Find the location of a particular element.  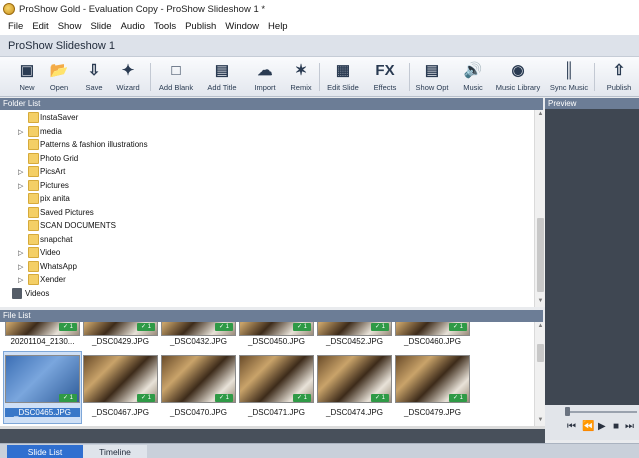

publish-icon: ⇧ is located at coordinates (619, 70).